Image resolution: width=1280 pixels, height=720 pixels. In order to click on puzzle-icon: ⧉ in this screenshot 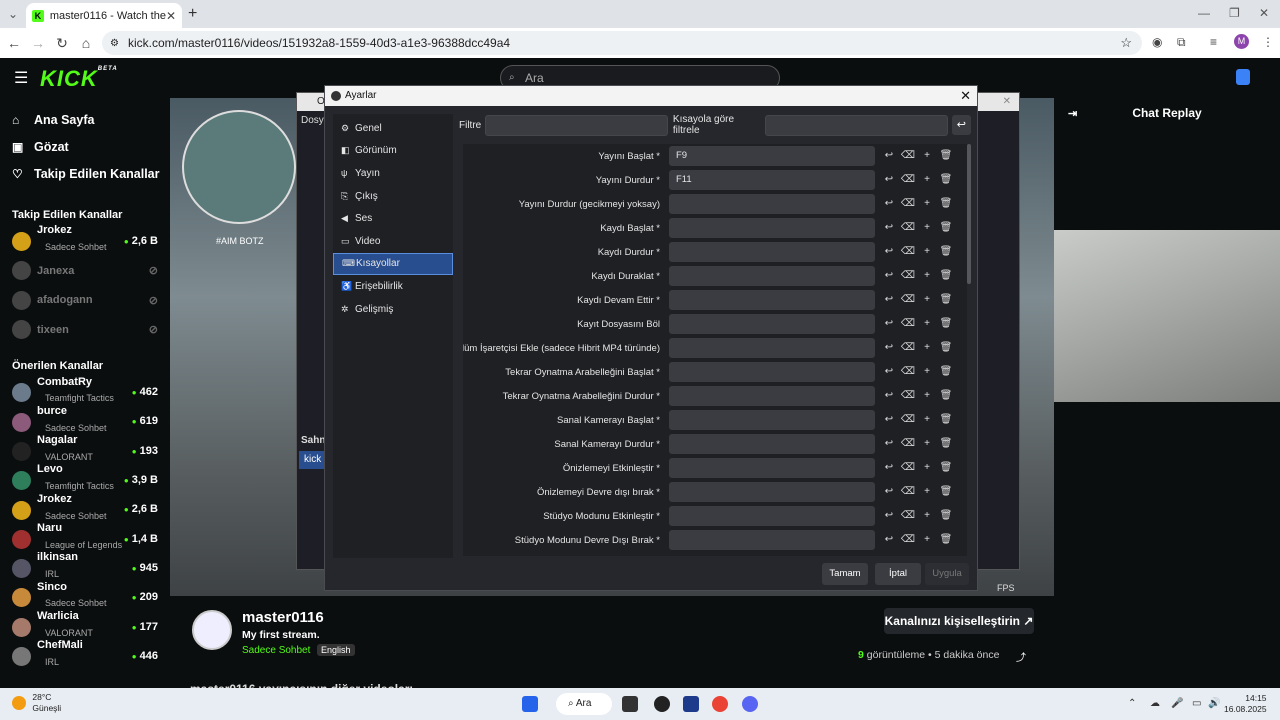, I will do `click(1181, 42)`.